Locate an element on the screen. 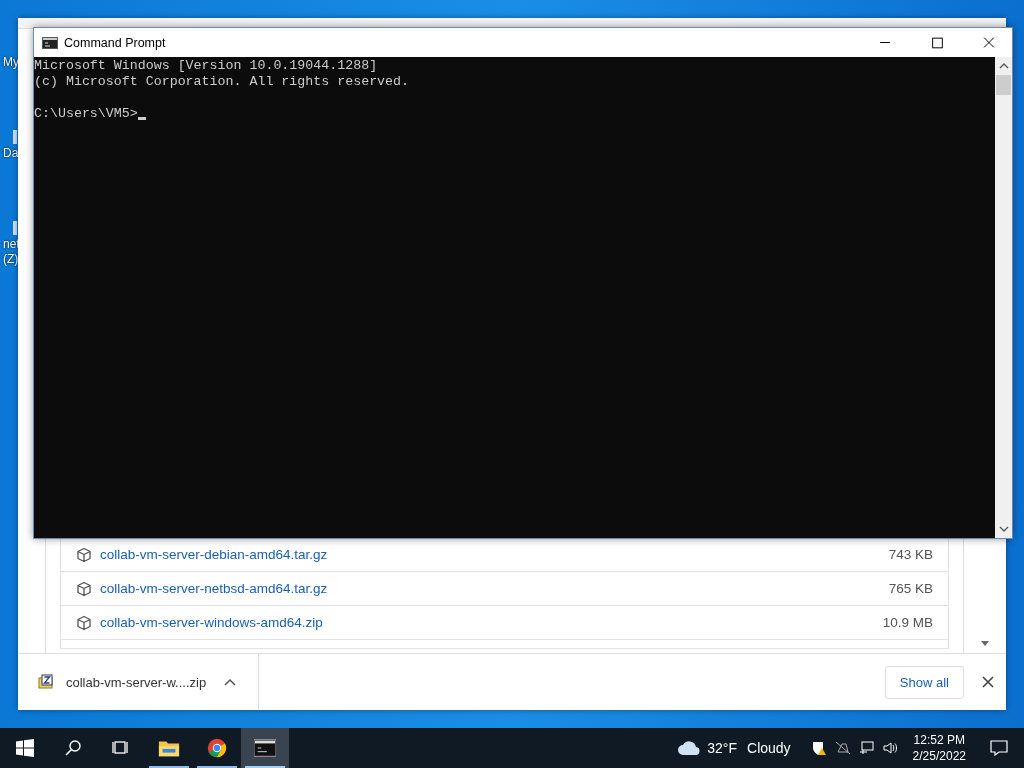  notifications-icon is located at coordinates (999, 748).